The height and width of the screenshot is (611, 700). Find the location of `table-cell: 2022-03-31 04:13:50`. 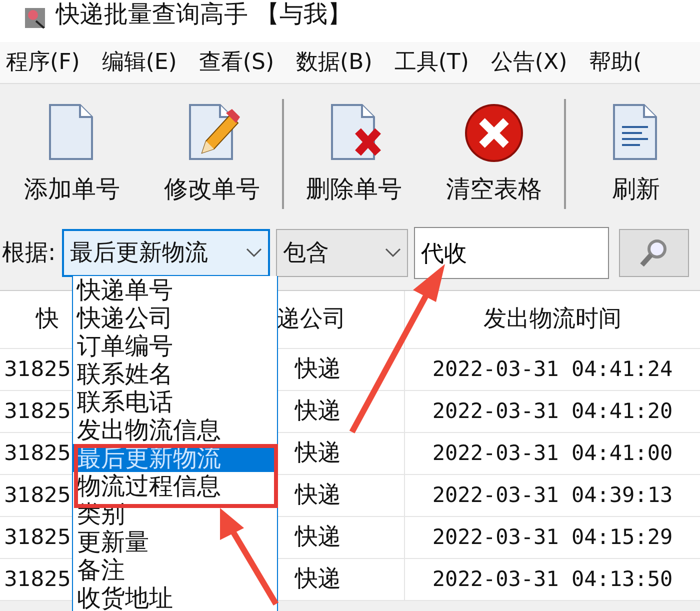

table-cell: 2022-03-31 04:13:50 is located at coordinates (552, 578).